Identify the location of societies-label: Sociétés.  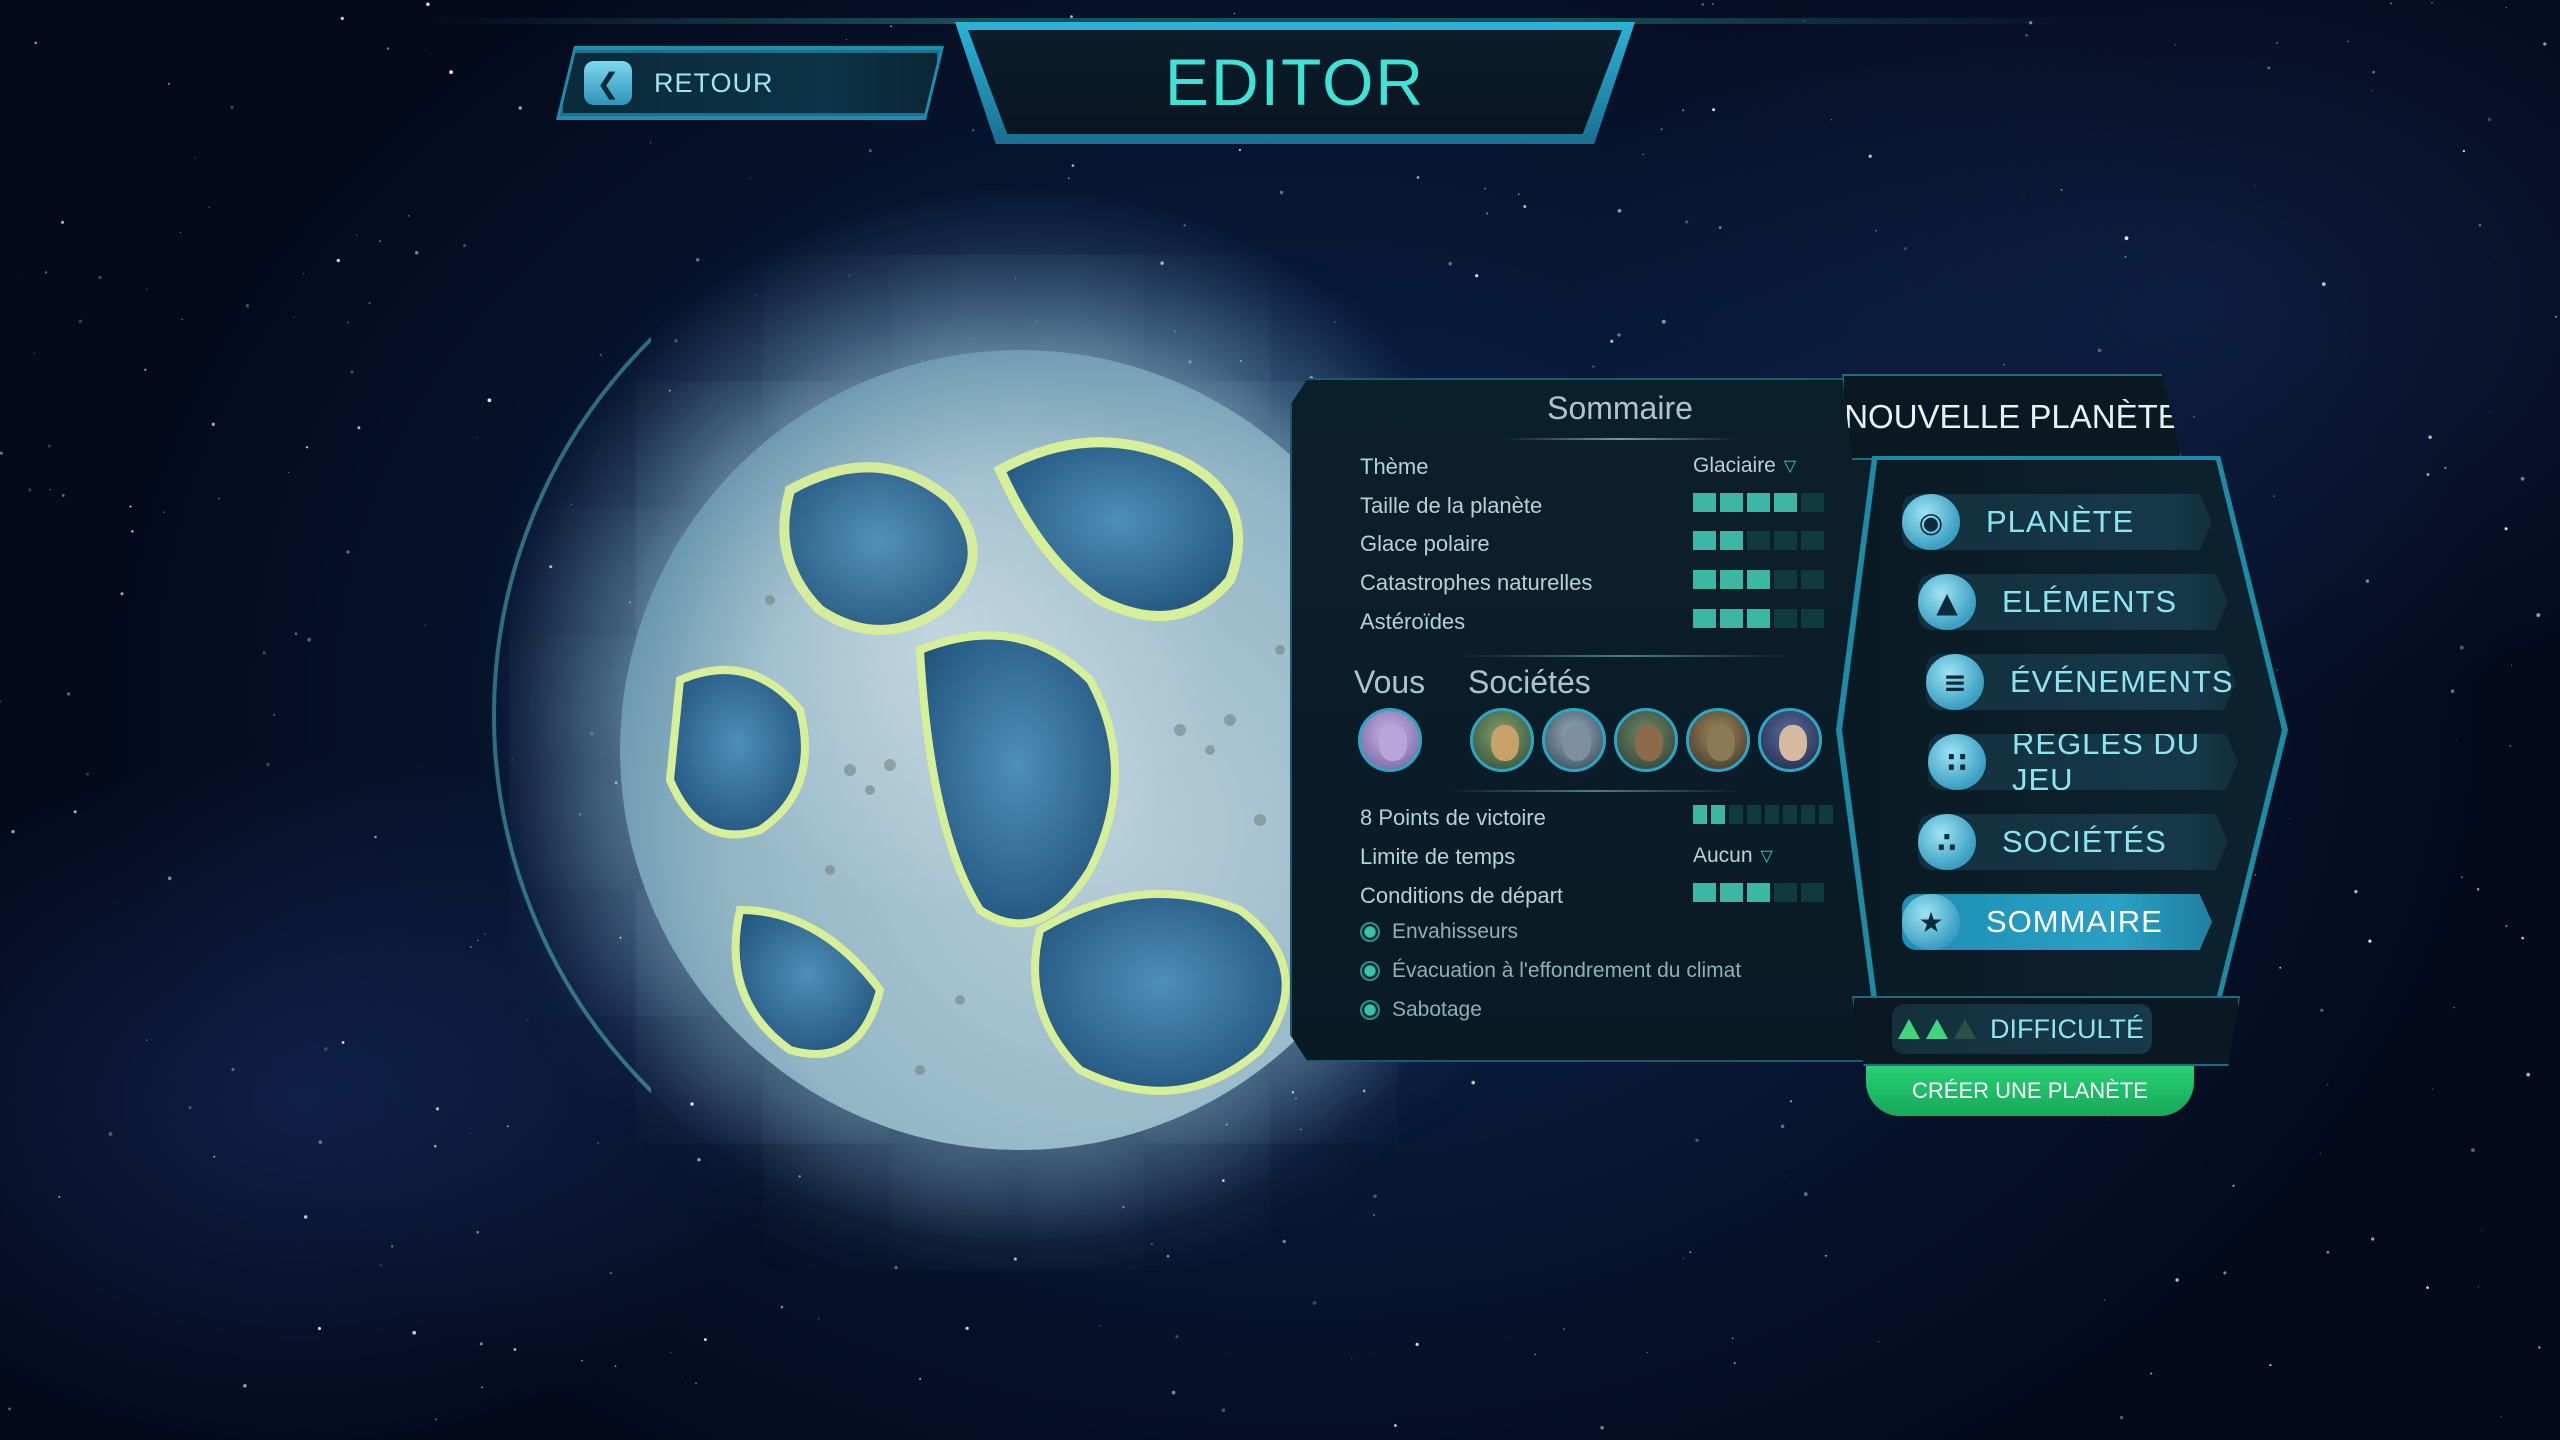
(1529, 682).